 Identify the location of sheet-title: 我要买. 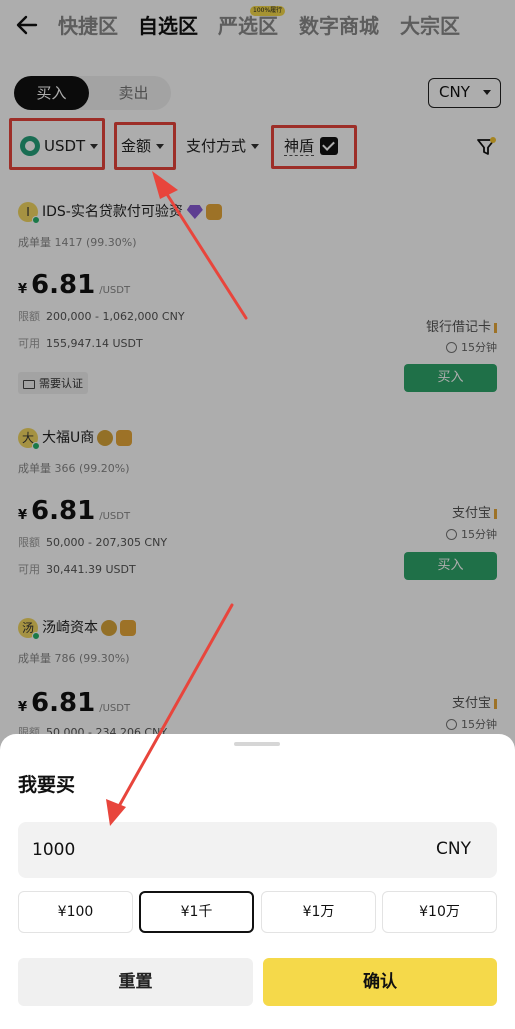
(47, 785).